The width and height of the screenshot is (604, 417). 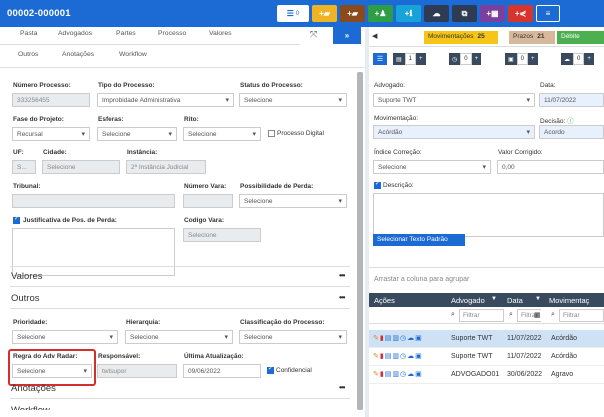 I want to click on scrollbar-thumb, so click(x=360, y=241).